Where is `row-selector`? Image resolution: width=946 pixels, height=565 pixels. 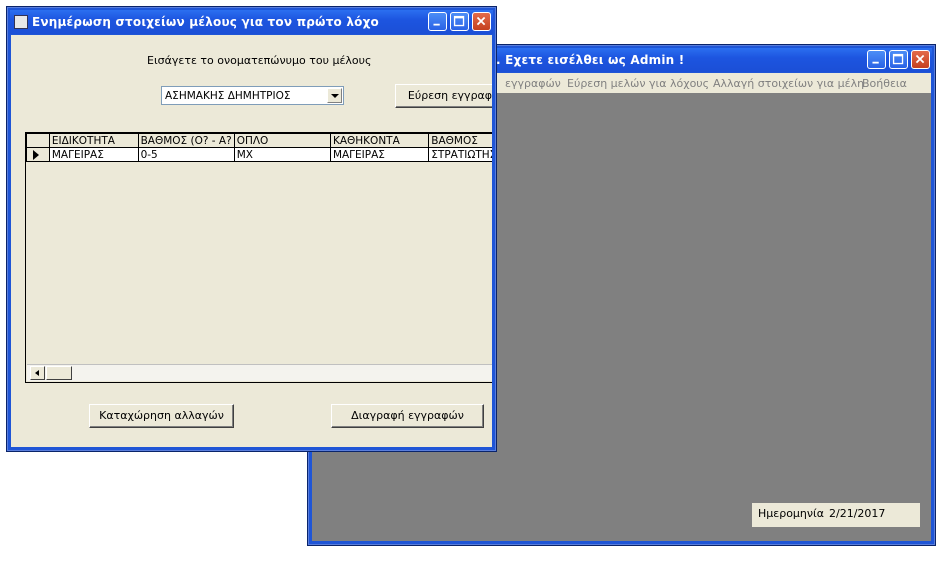 row-selector is located at coordinates (38, 154).